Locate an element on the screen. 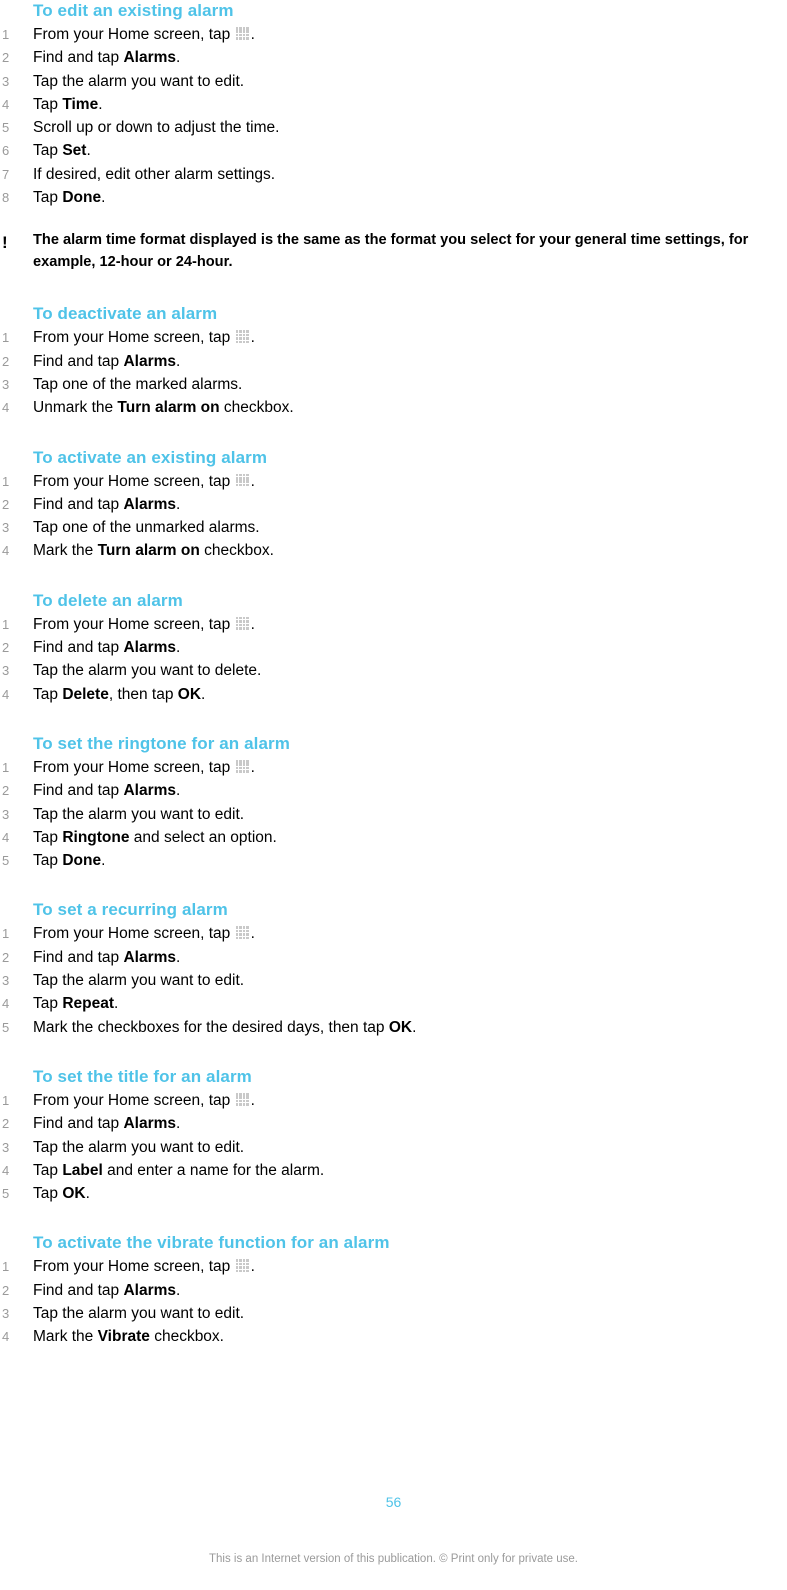 This screenshot has width=787, height=1590. procedure-step: 4 Tap Ringtone and select an option. is located at coordinates (393, 837).